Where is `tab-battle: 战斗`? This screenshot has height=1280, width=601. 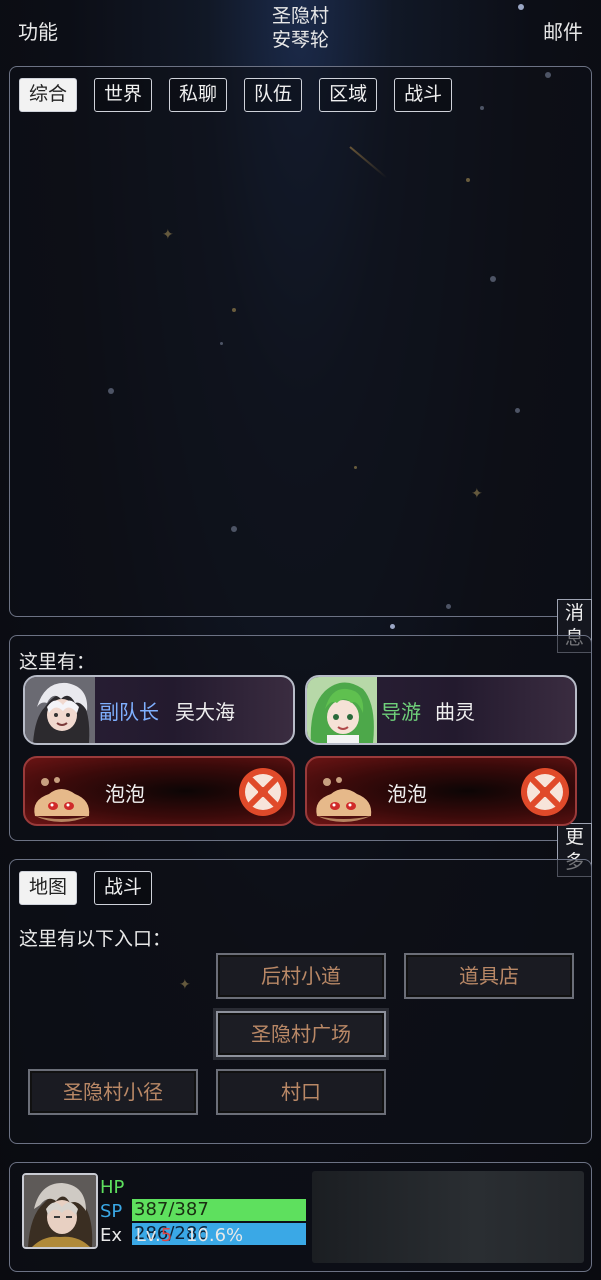 tab-battle: 战斗 is located at coordinates (423, 95).